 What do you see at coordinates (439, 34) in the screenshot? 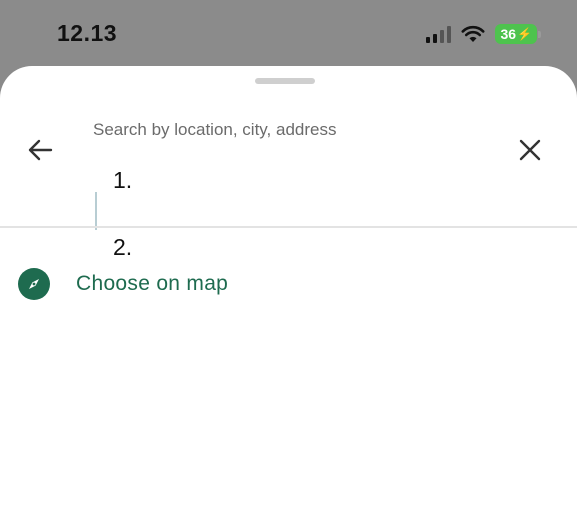
I see `cellular-signal-icon` at bounding box center [439, 34].